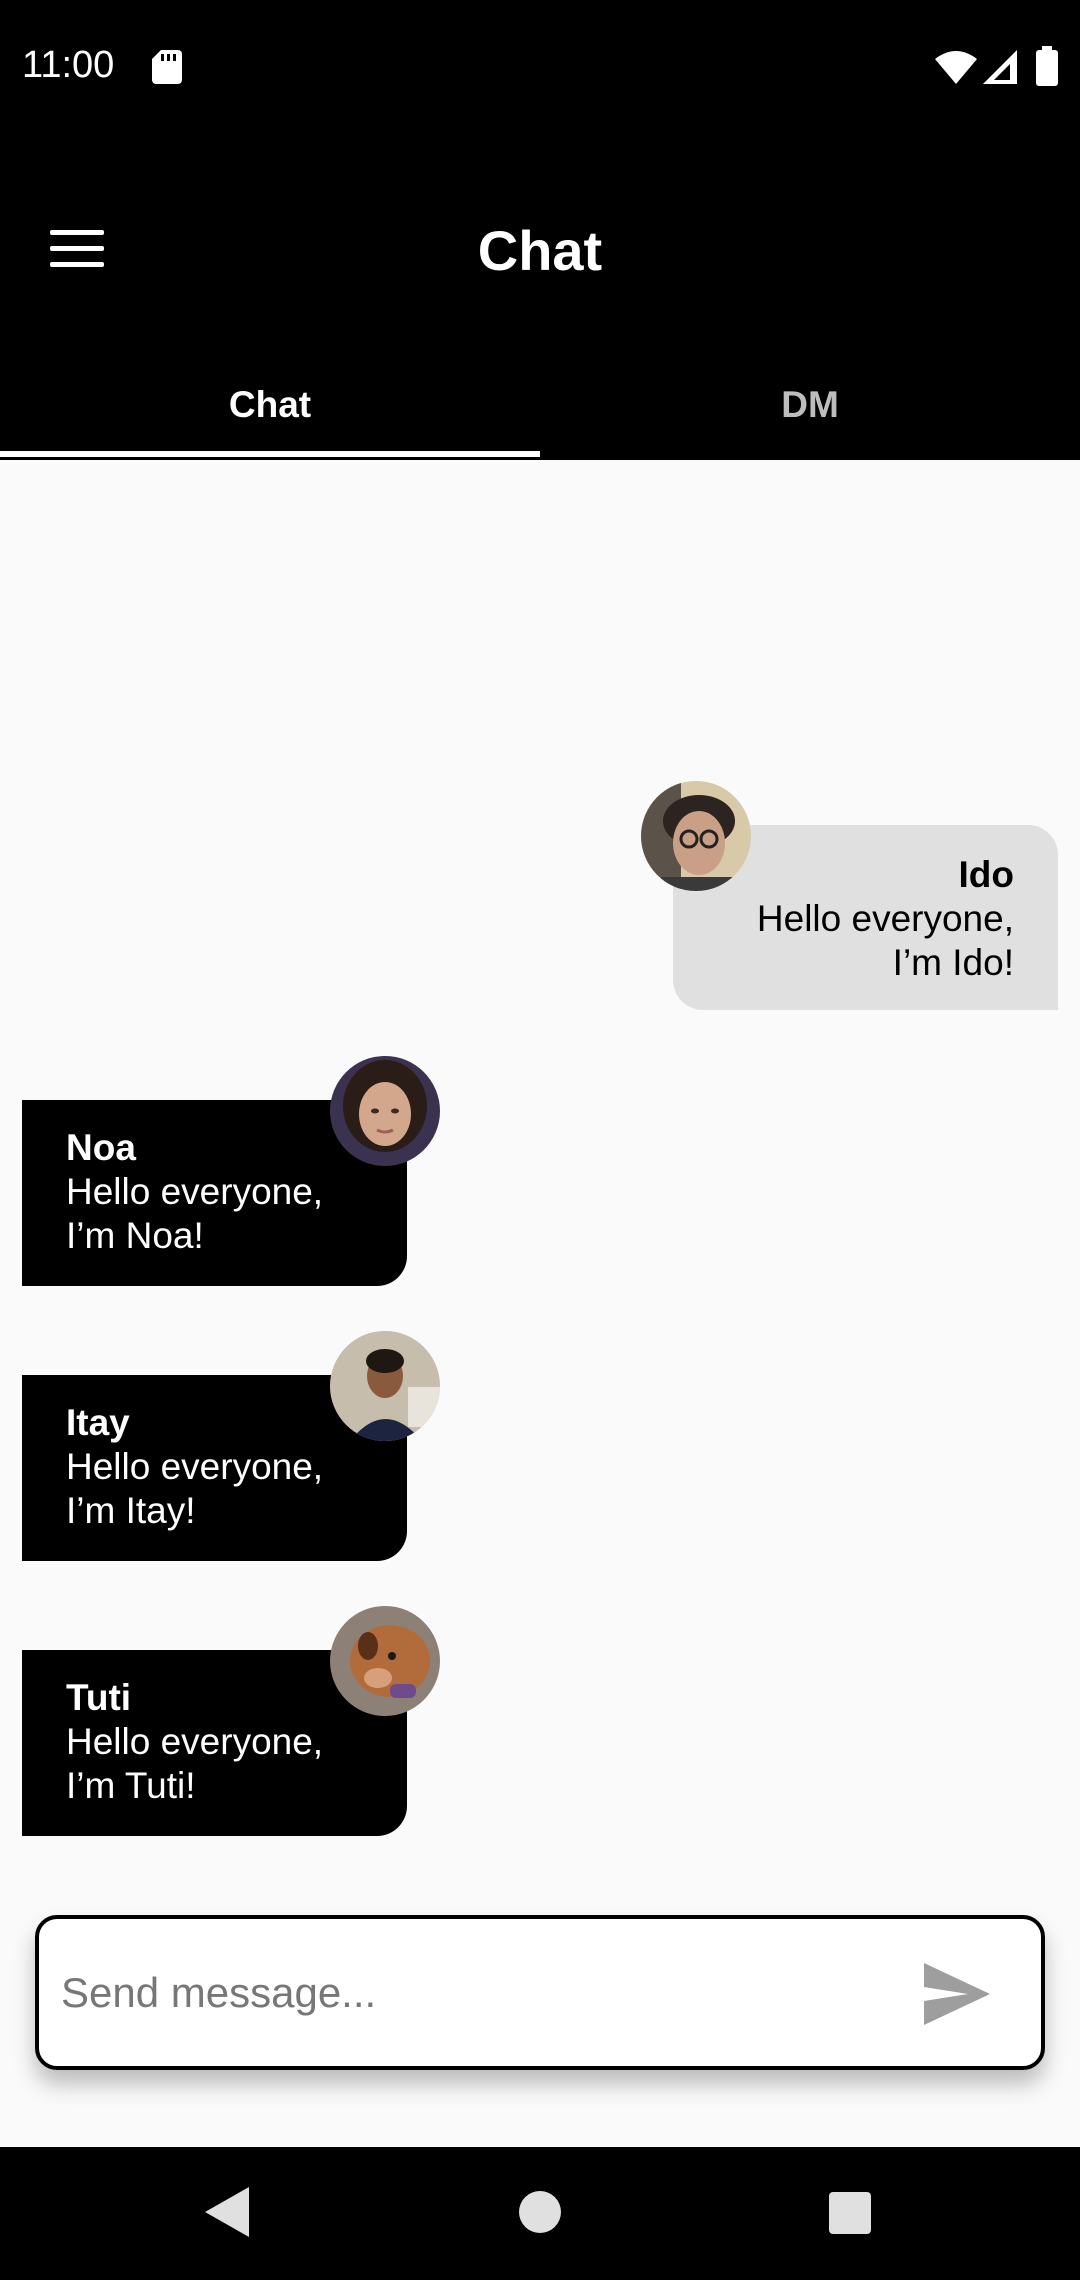 The image size is (1080, 2280). Describe the element at coordinates (385, 1111) in the screenshot. I see `avatar-noa` at that location.